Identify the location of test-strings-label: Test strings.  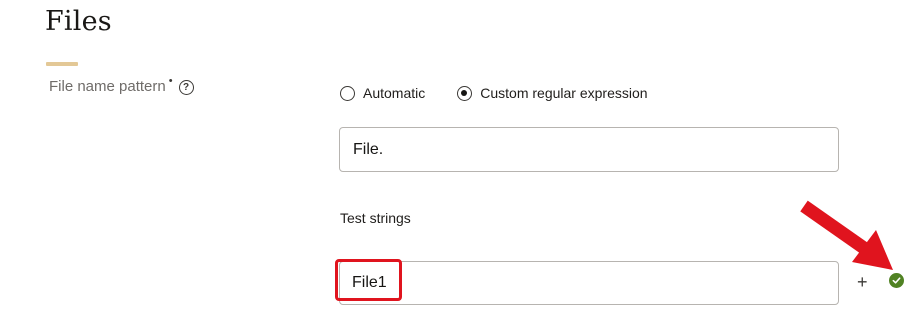
(375, 218).